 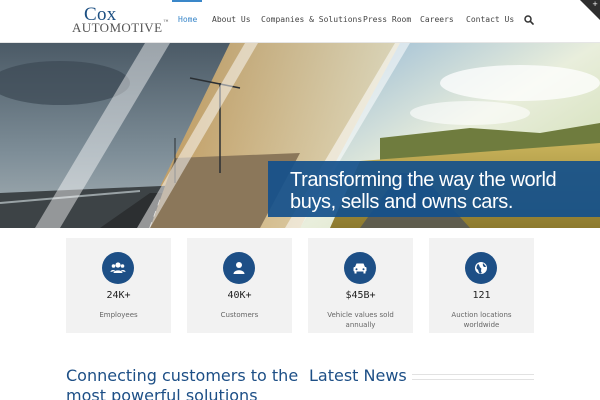 I want to click on stat-value: $45B+, so click(x=360, y=295).